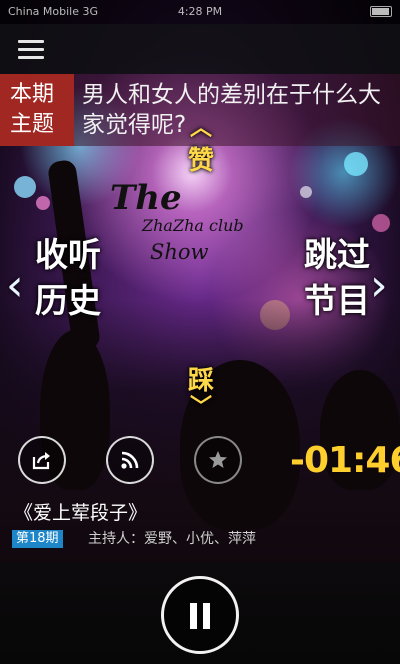  Describe the element at coordinates (37, 110) in the screenshot. I see `topic-tag: 本期 主题` at that location.